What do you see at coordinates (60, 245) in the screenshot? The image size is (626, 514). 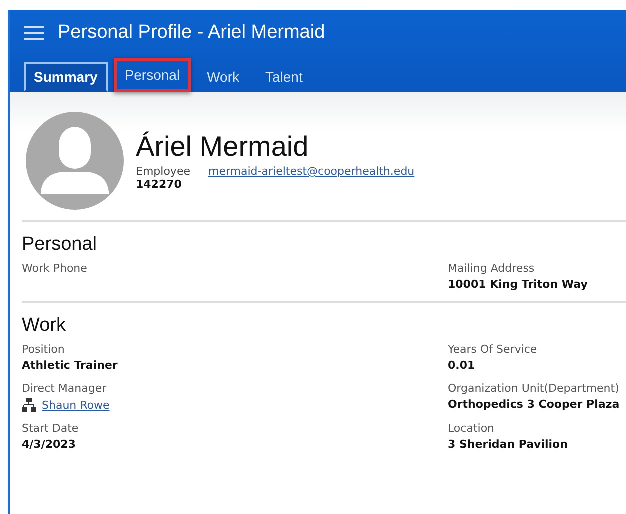 I see `section-heading: Personal` at bounding box center [60, 245].